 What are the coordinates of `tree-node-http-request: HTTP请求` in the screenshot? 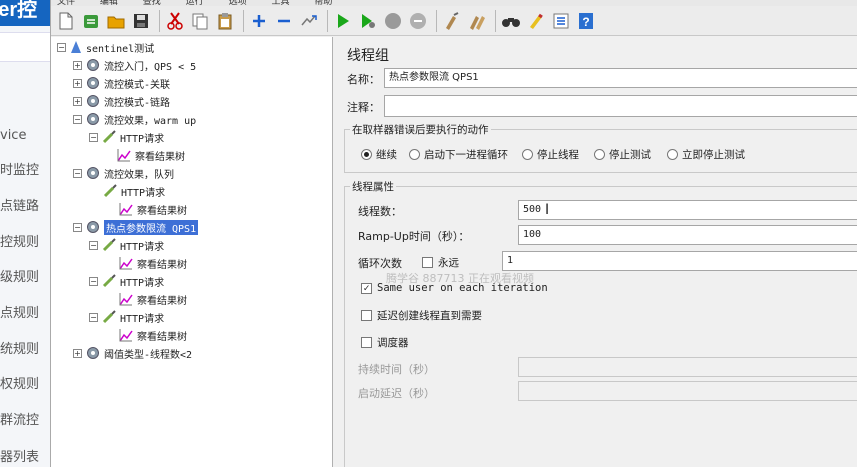 It's located at (134, 191).